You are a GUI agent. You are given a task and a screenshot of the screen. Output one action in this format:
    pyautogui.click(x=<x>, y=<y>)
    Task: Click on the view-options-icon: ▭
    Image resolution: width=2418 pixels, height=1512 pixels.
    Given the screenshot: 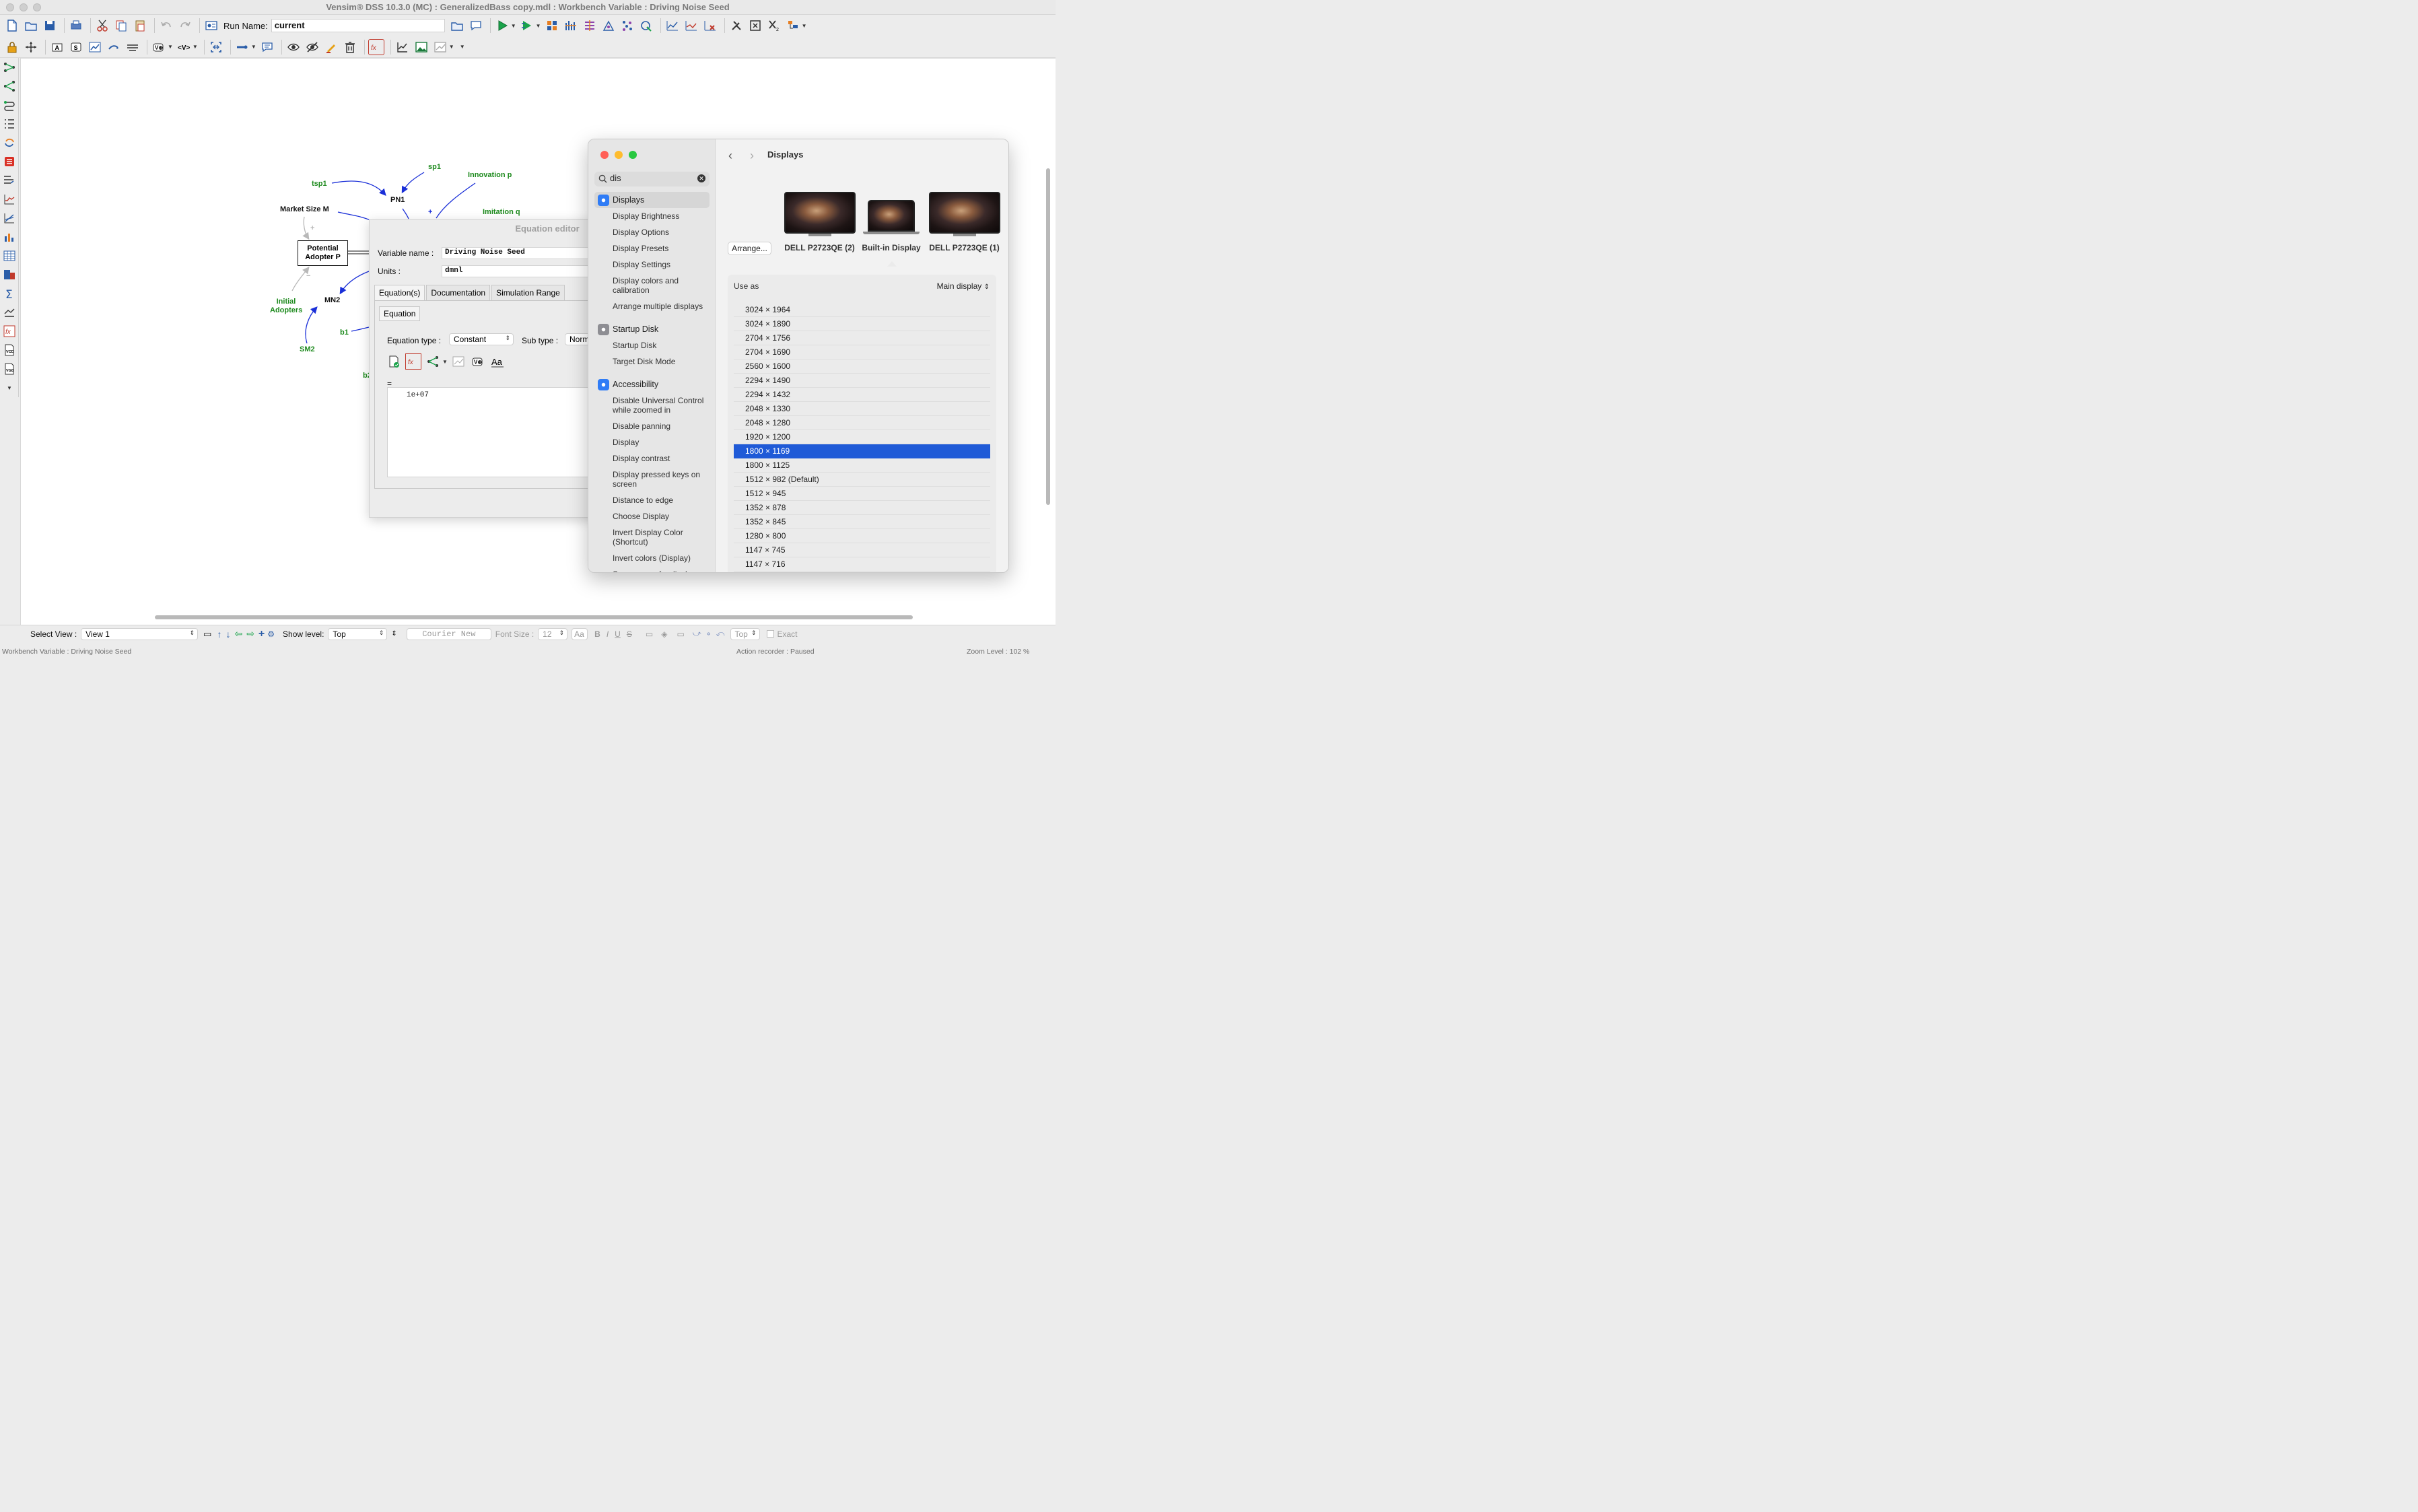 What is the action you would take?
    pyautogui.click(x=207, y=634)
    